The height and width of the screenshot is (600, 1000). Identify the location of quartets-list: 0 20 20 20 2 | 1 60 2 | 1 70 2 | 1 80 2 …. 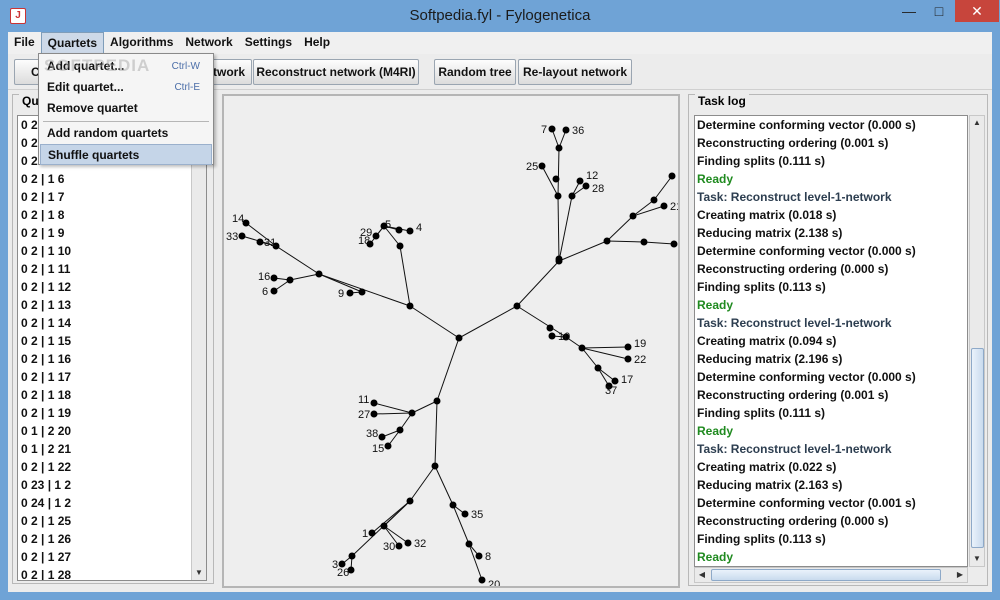
(112, 348).